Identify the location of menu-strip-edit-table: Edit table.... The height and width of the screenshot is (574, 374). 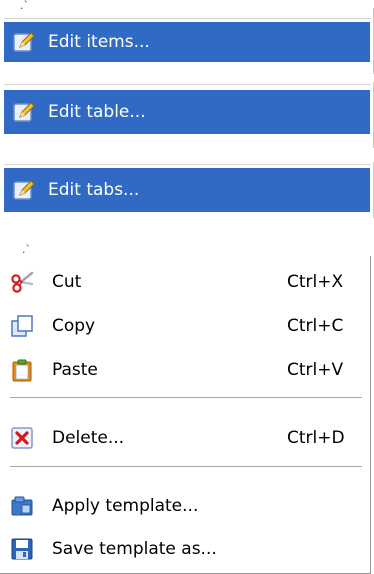
(187, 115).